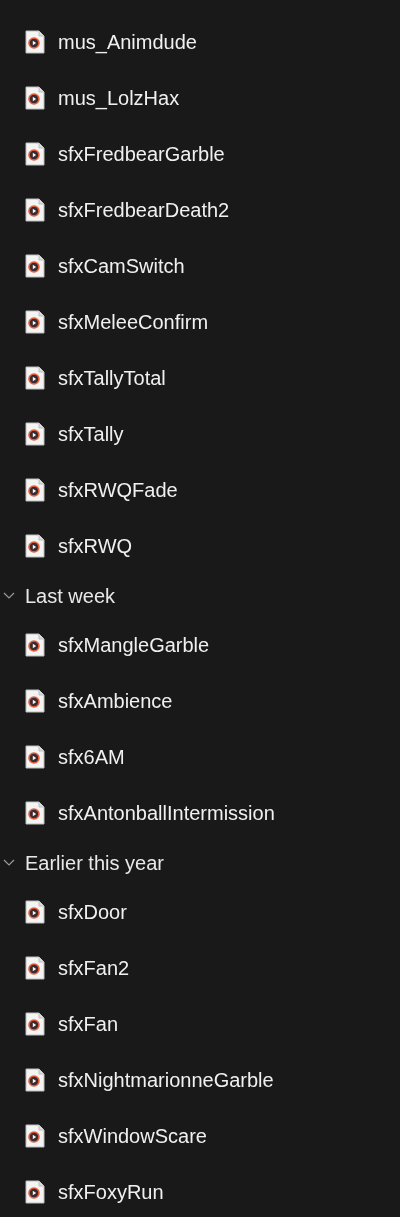 Image resolution: width=400 pixels, height=1217 pixels. Describe the element at coordinates (112, 378) in the screenshot. I see `file-name: sfxTallyTotal` at that location.